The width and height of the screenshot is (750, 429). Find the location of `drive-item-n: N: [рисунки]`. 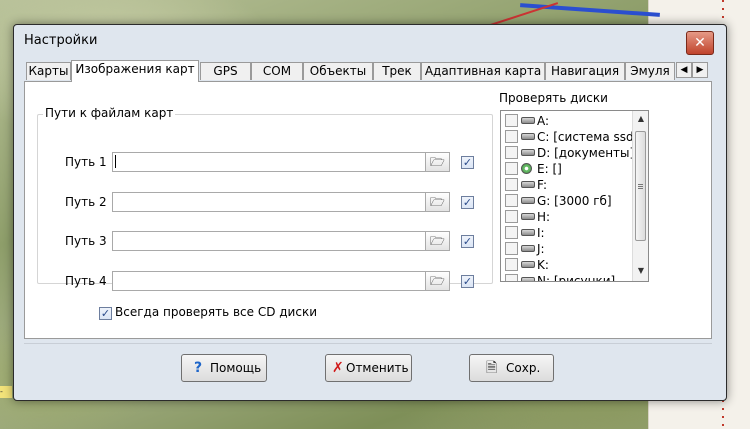

drive-item-n: N: [рисунки] is located at coordinates (571, 277).